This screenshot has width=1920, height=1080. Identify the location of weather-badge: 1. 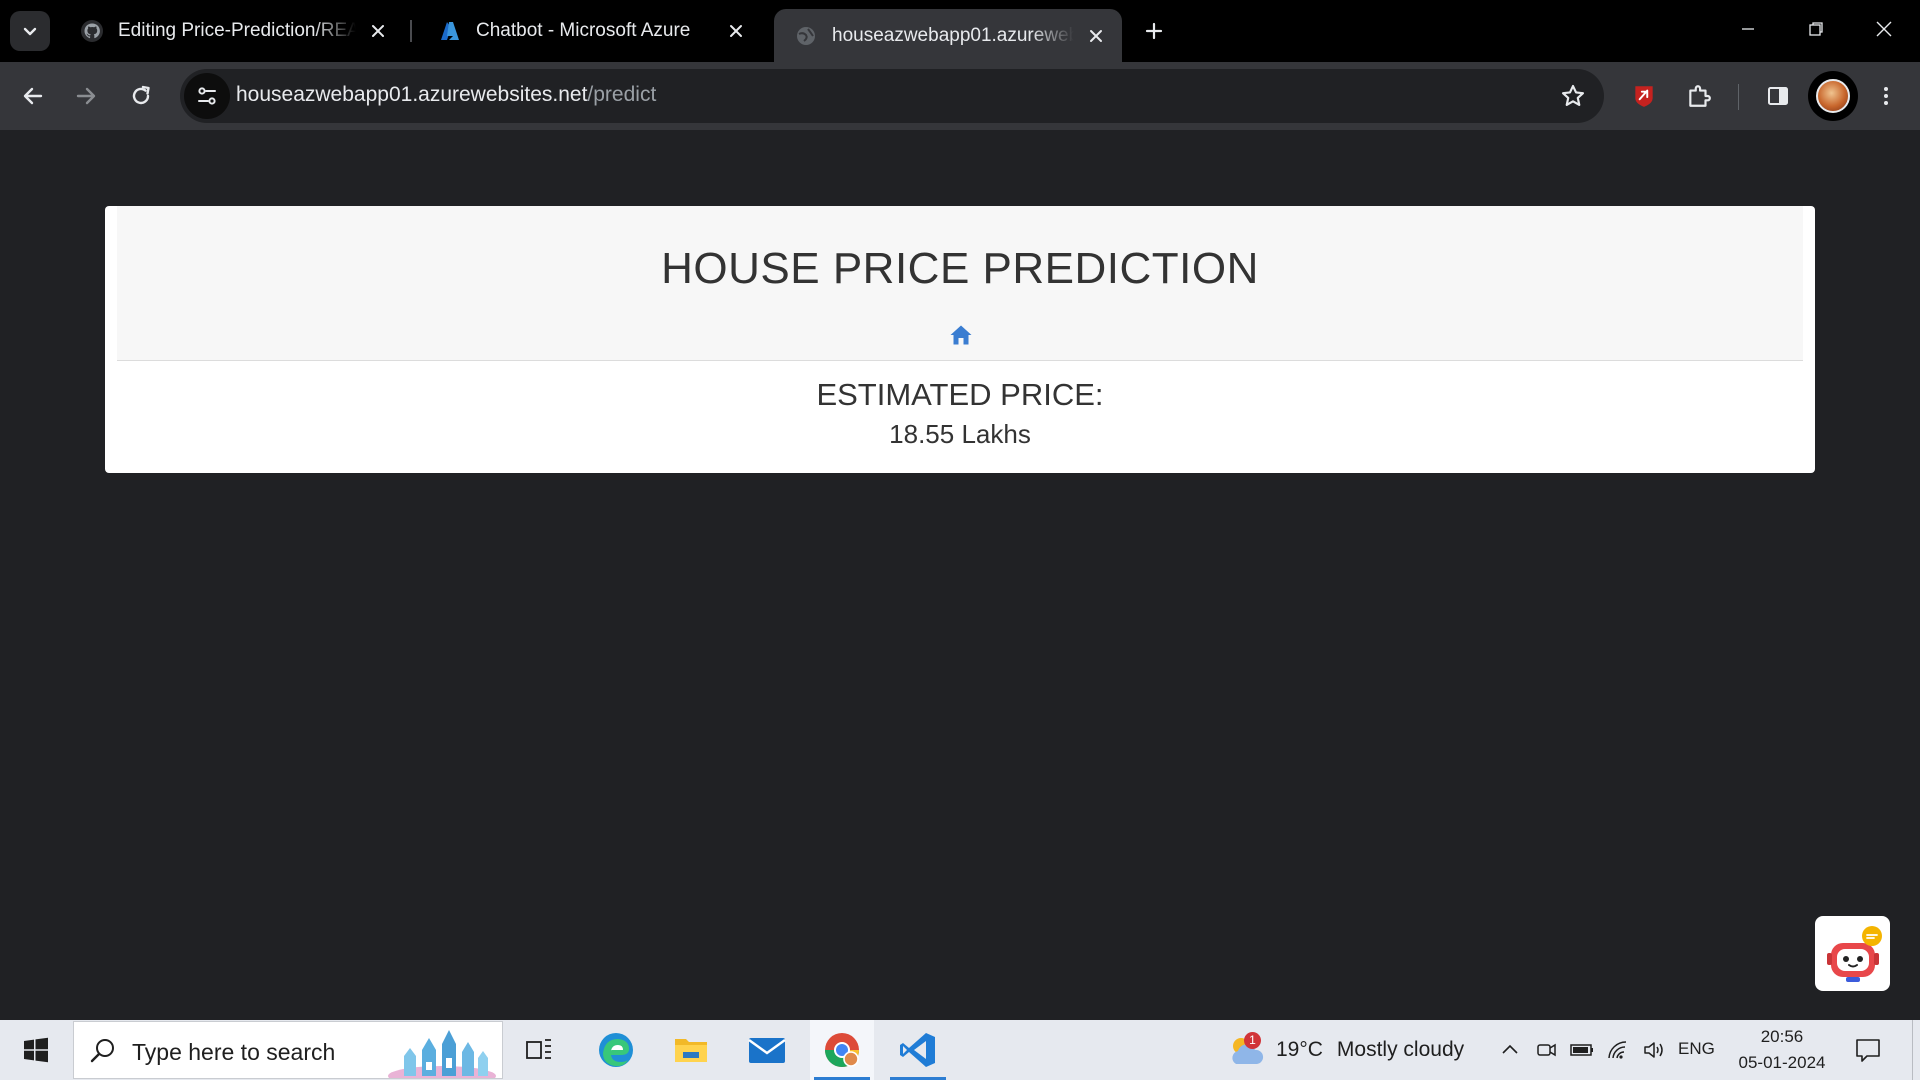
(1252, 1040).